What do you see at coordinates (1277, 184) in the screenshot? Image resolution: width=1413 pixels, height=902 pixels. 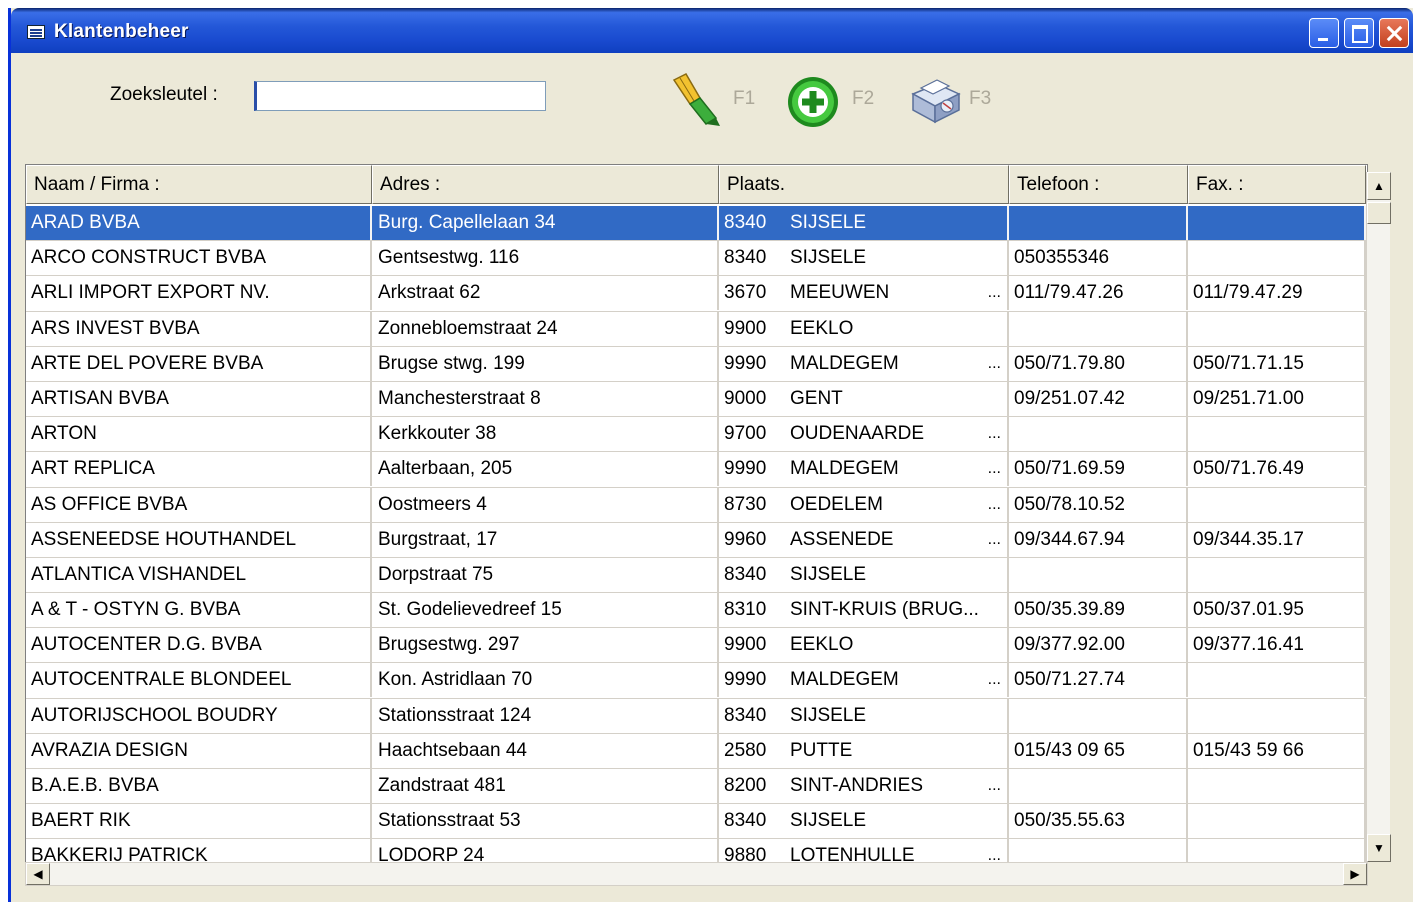 I see `column-header-fax: Fax. :` at bounding box center [1277, 184].